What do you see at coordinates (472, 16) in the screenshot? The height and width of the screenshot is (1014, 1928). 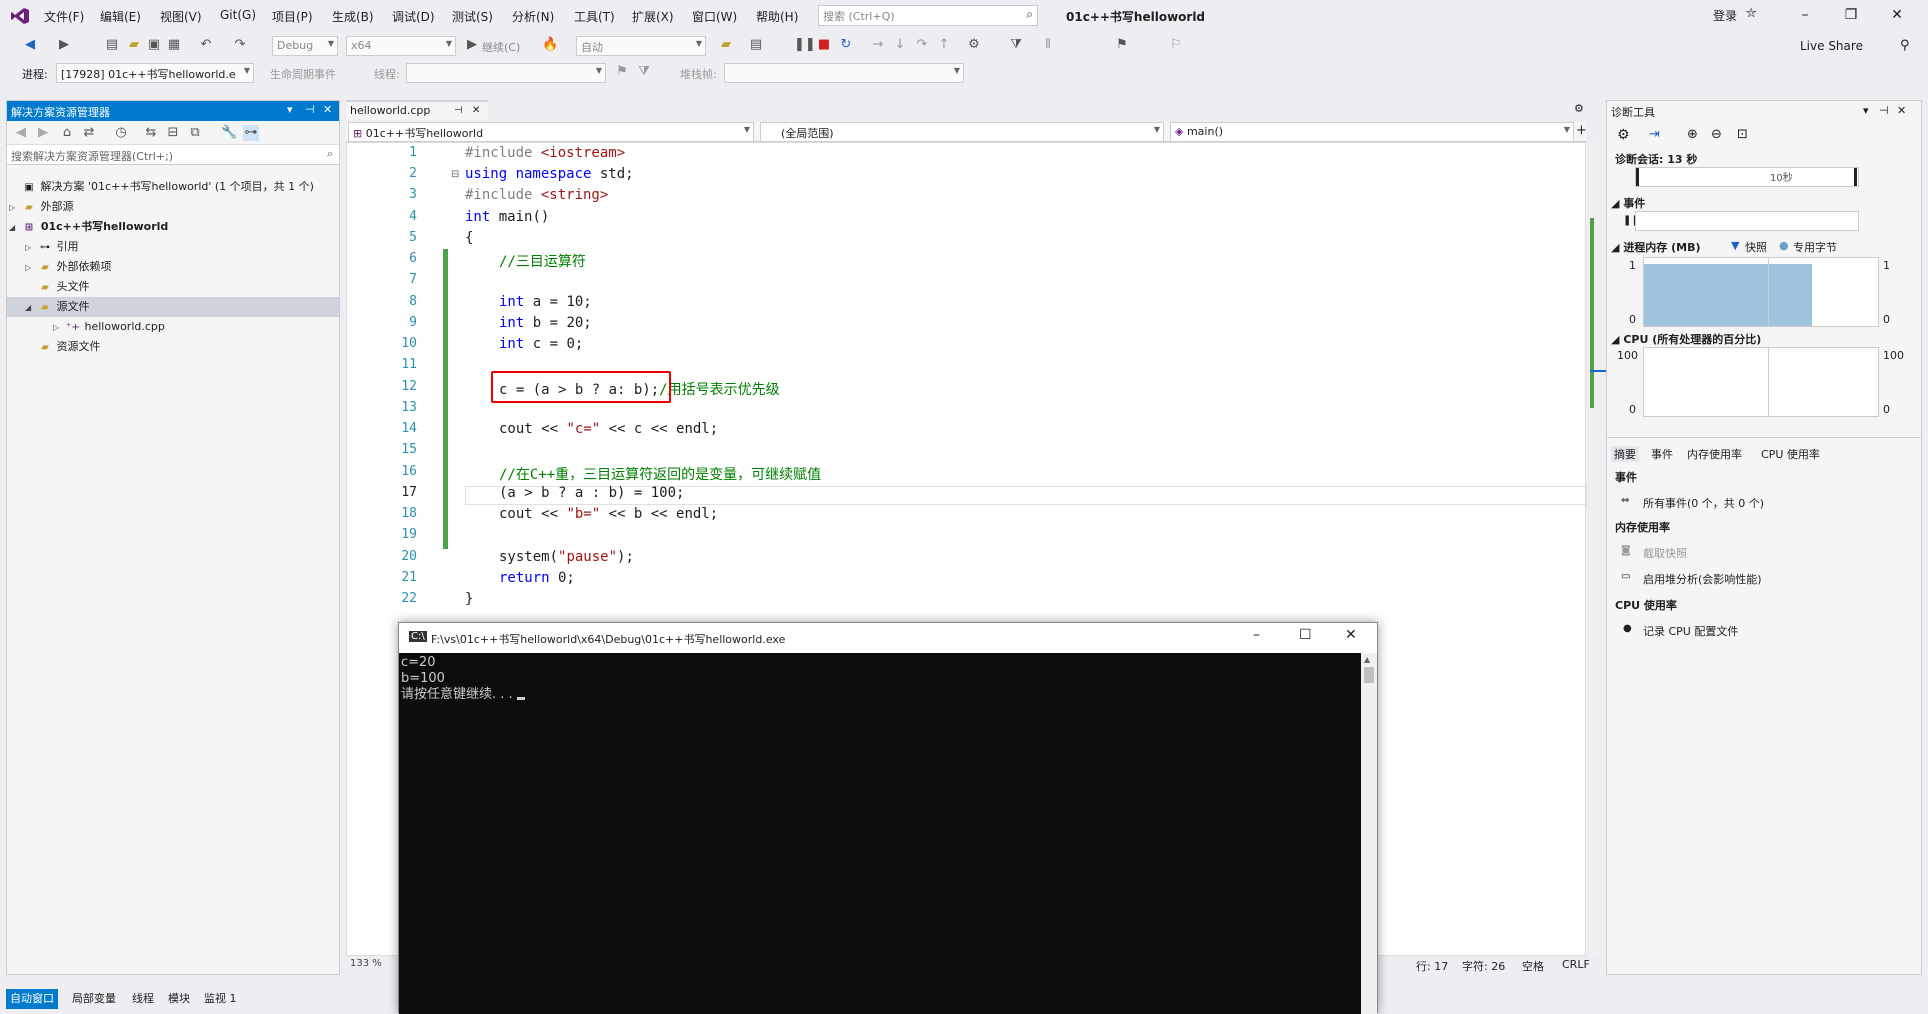 I see `menu-test: 测试(S)` at bounding box center [472, 16].